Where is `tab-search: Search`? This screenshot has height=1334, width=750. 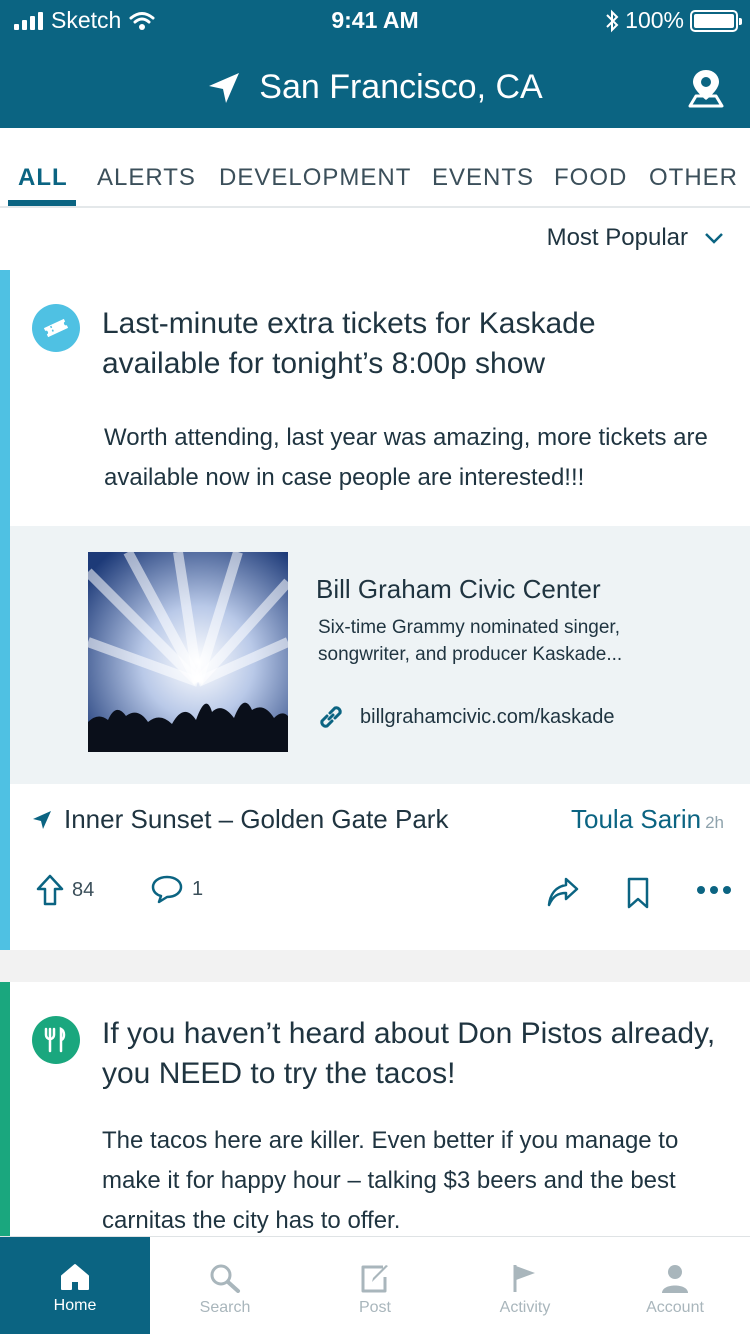
tab-search: Search is located at coordinates (225, 1285).